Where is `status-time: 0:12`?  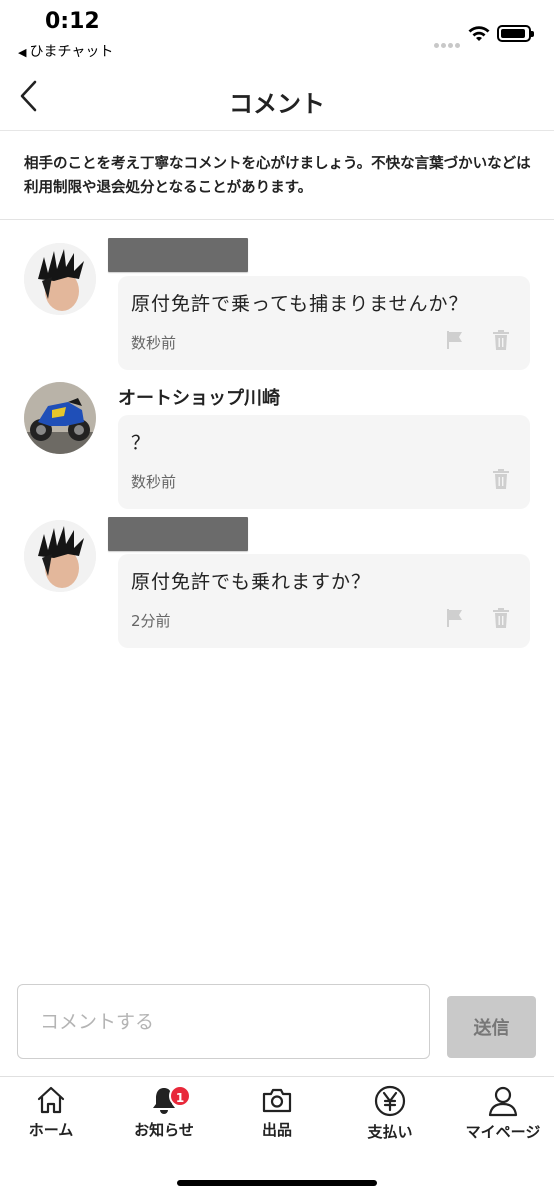
status-time: 0:12 is located at coordinates (72, 21).